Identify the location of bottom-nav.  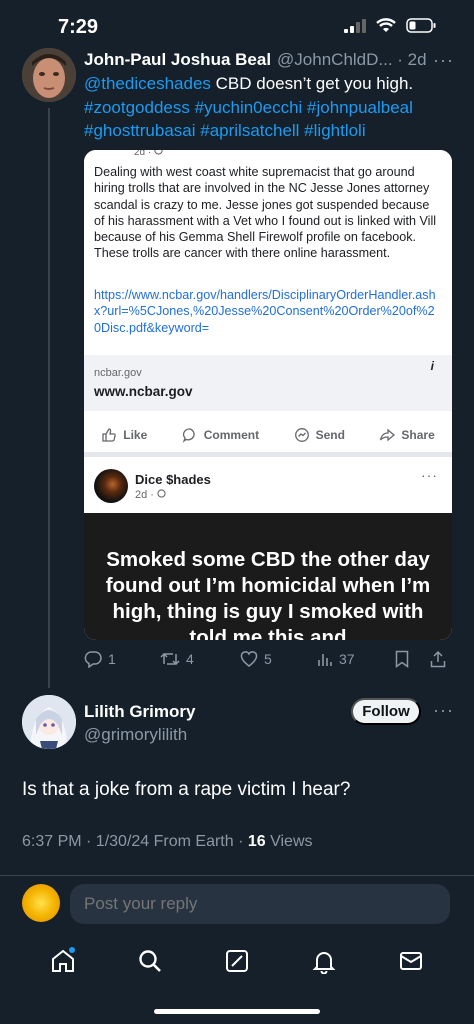
(237, 961).